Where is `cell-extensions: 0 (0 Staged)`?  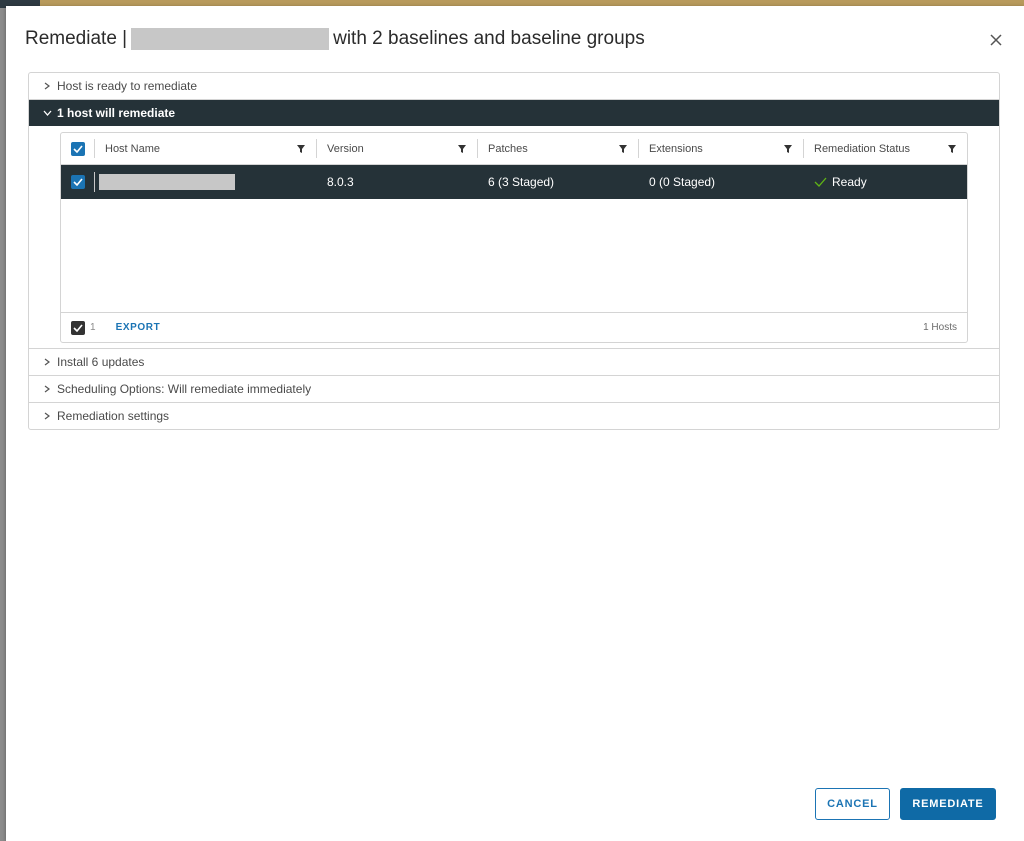
cell-extensions: 0 (0 Staged) is located at coordinates (682, 182).